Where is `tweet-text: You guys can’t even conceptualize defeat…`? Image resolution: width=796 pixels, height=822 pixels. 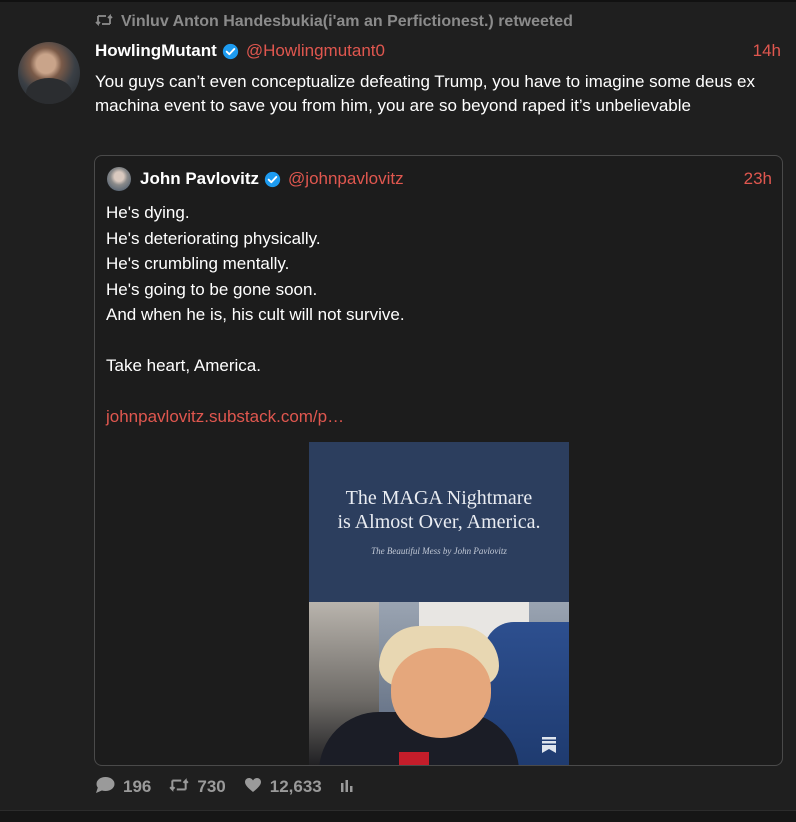 tweet-text: You guys can’t even conceptualize defeat… is located at coordinates (425, 93).